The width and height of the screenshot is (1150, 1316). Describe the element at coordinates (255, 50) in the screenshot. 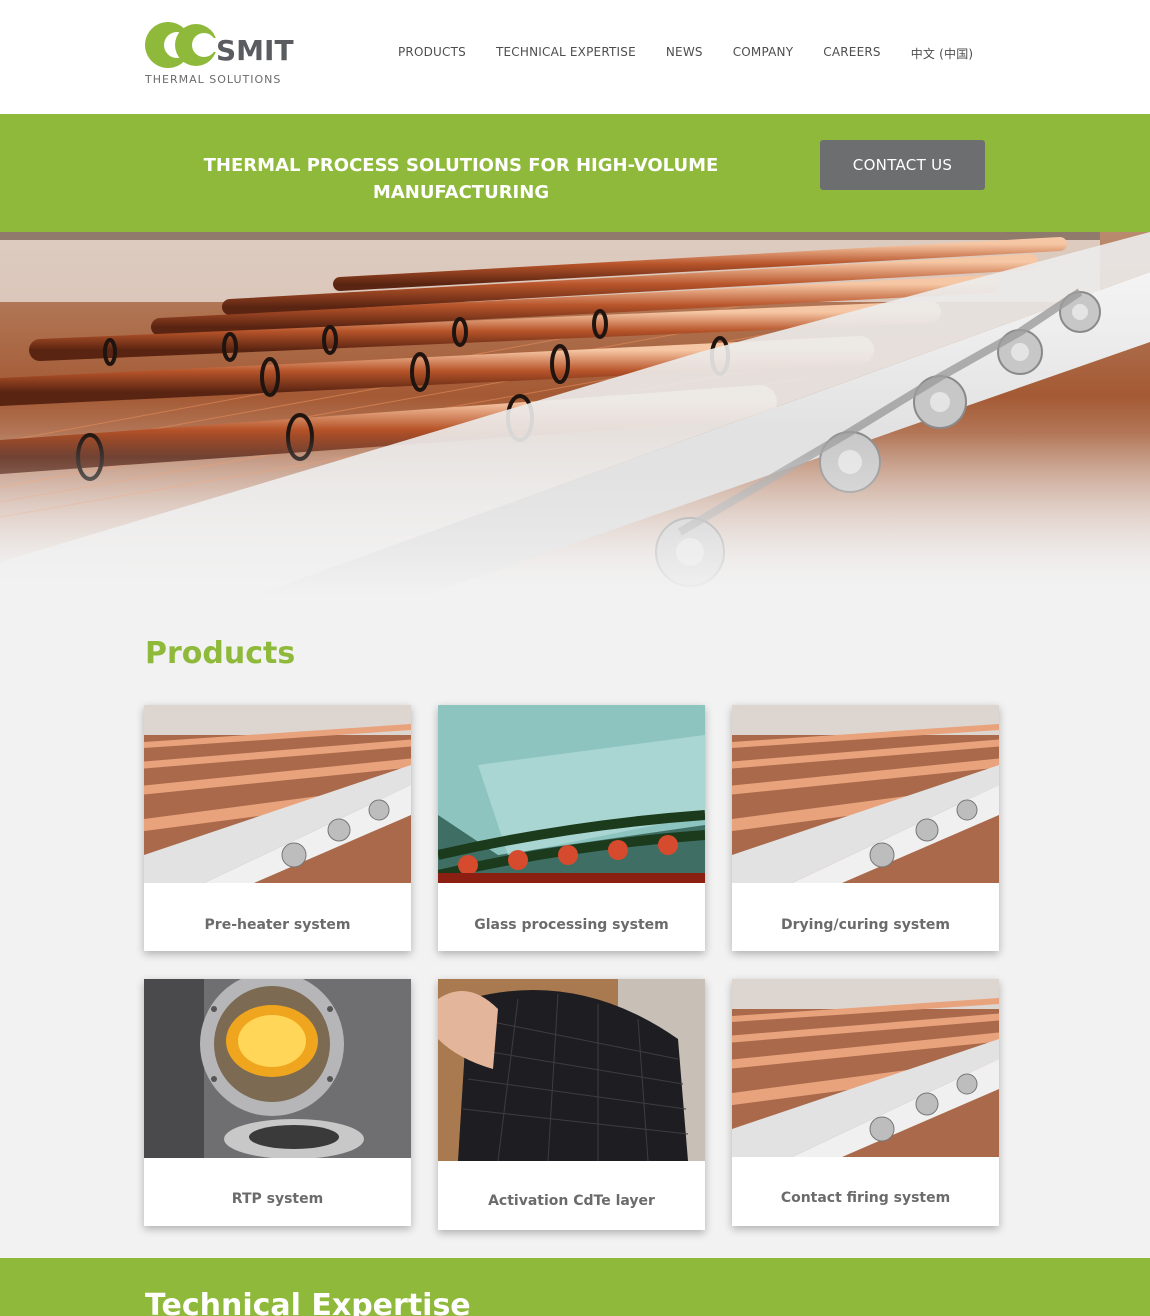

I see `logo-name: SMIT` at that location.